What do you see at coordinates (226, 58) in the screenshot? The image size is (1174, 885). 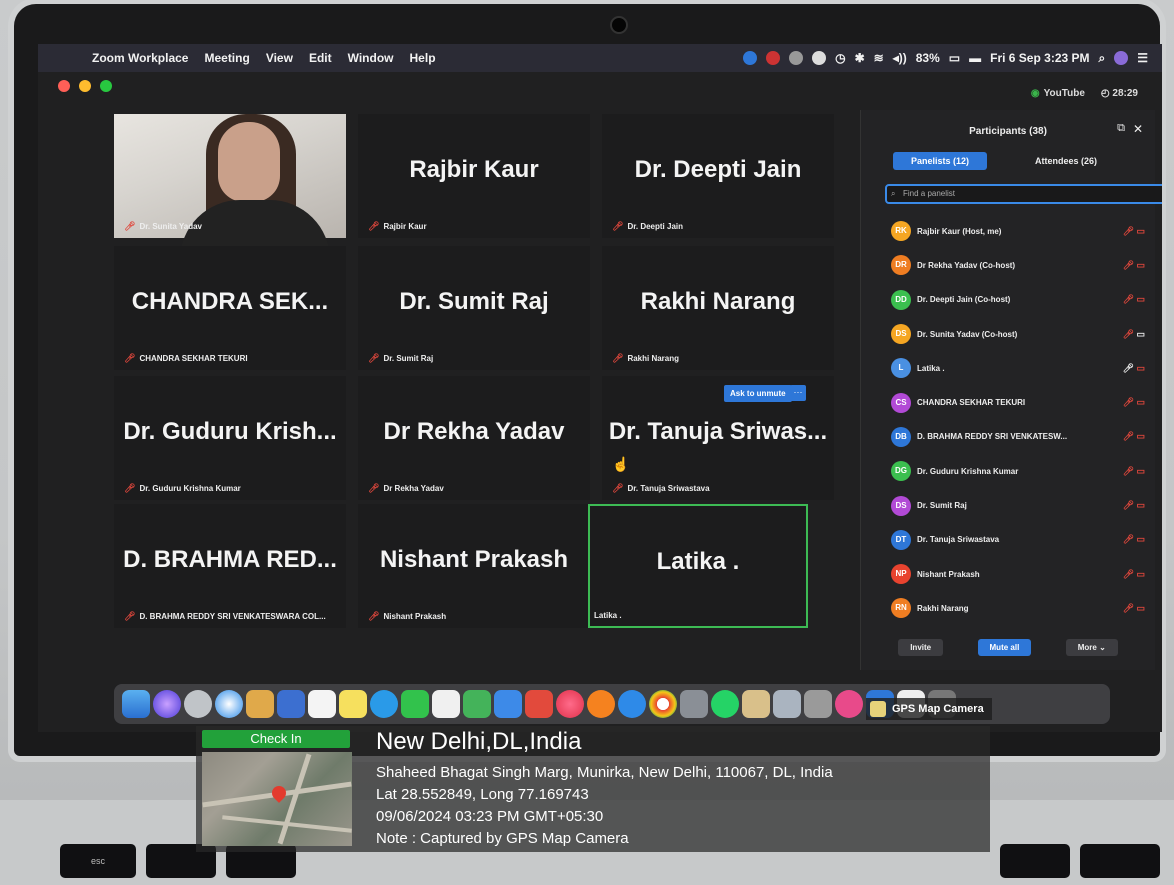 I see `menu-meeting: Meeting` at bounding box center [226, 58].